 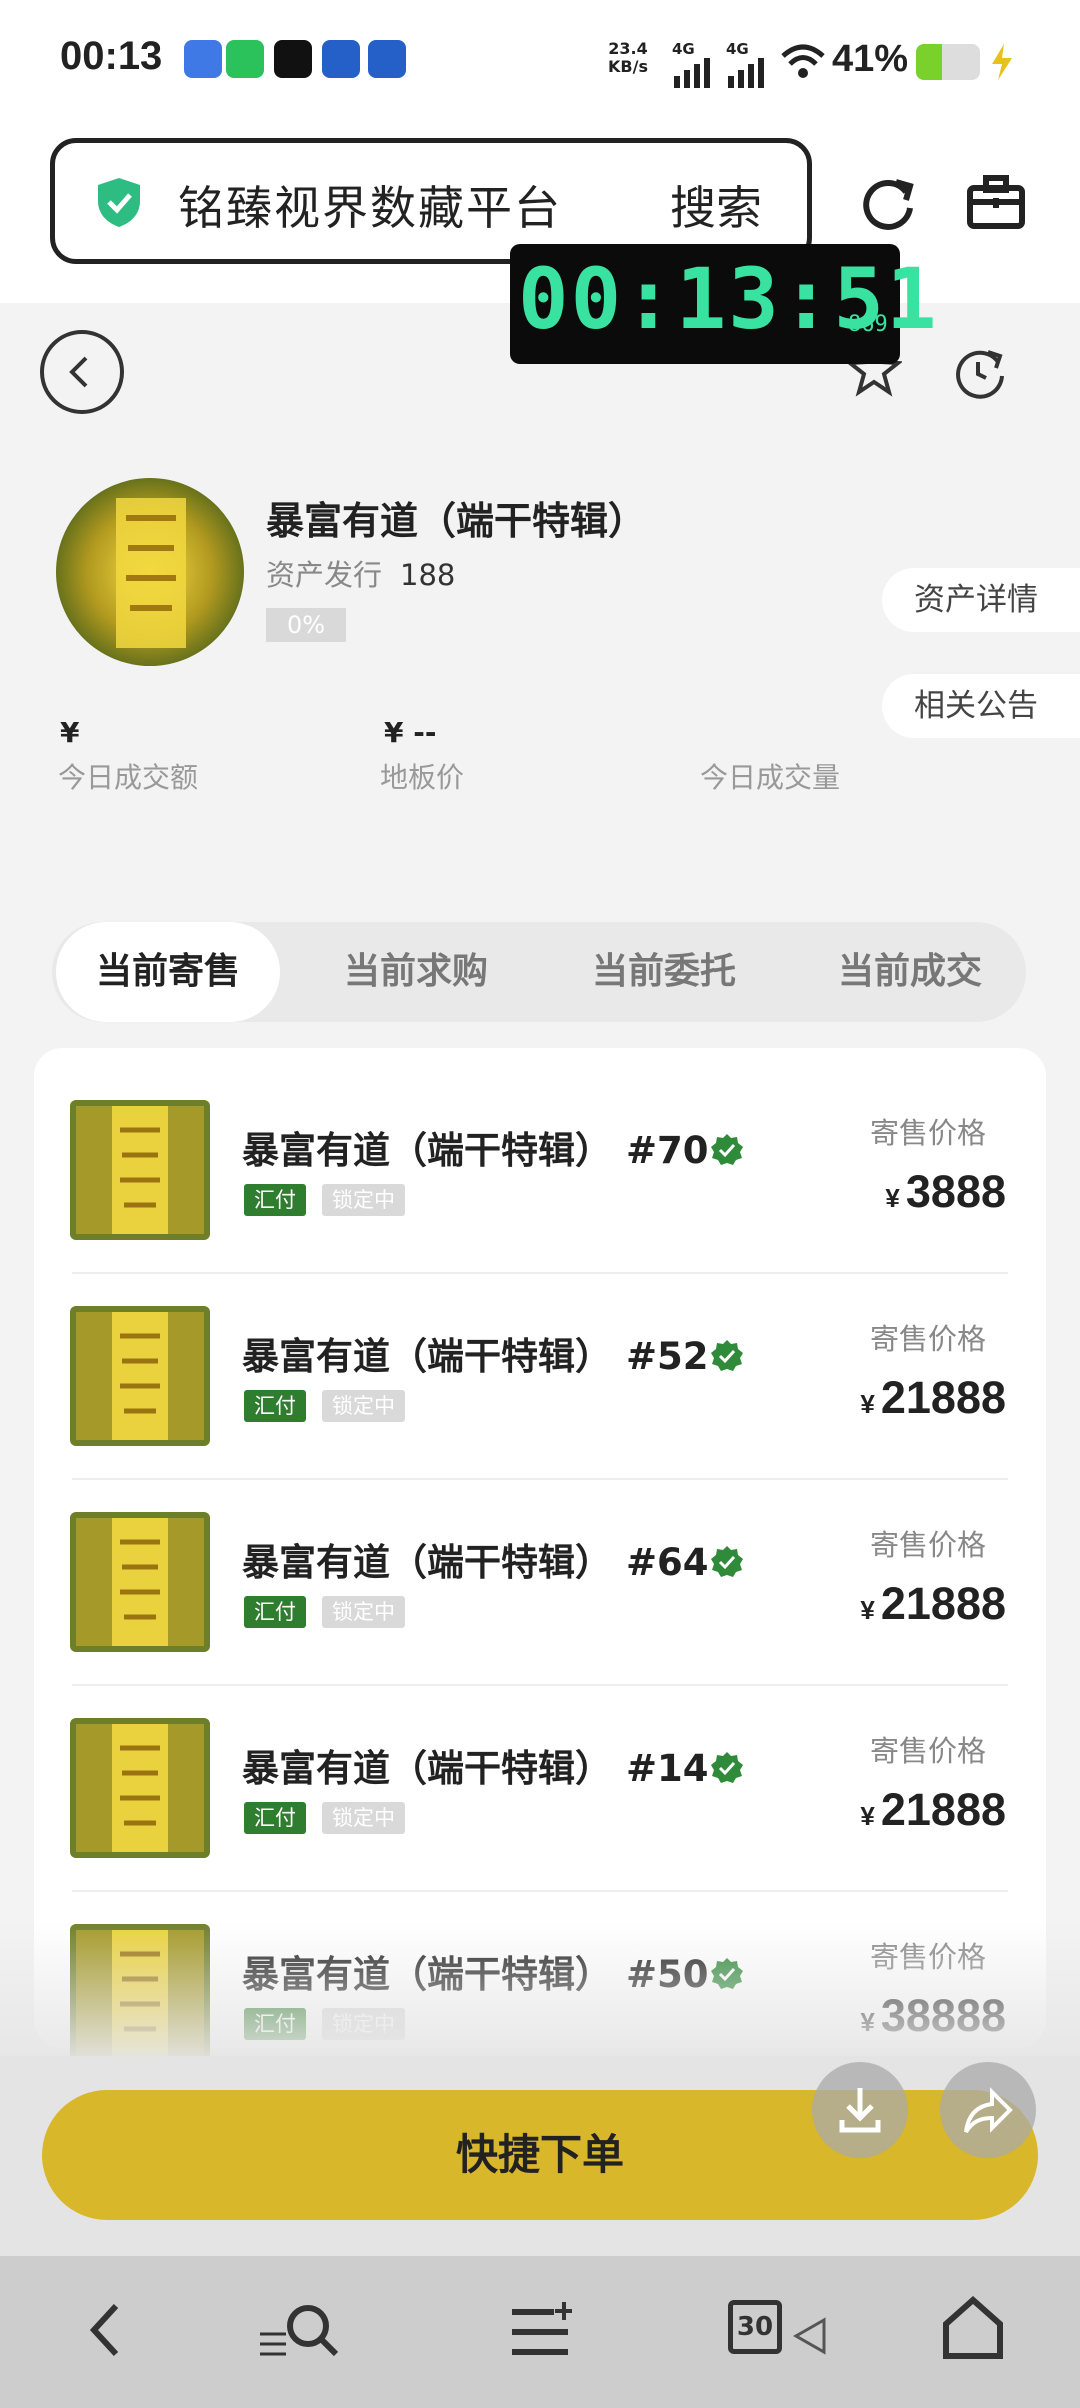 I want to click on battery-icon, so click(x=948, y=62).